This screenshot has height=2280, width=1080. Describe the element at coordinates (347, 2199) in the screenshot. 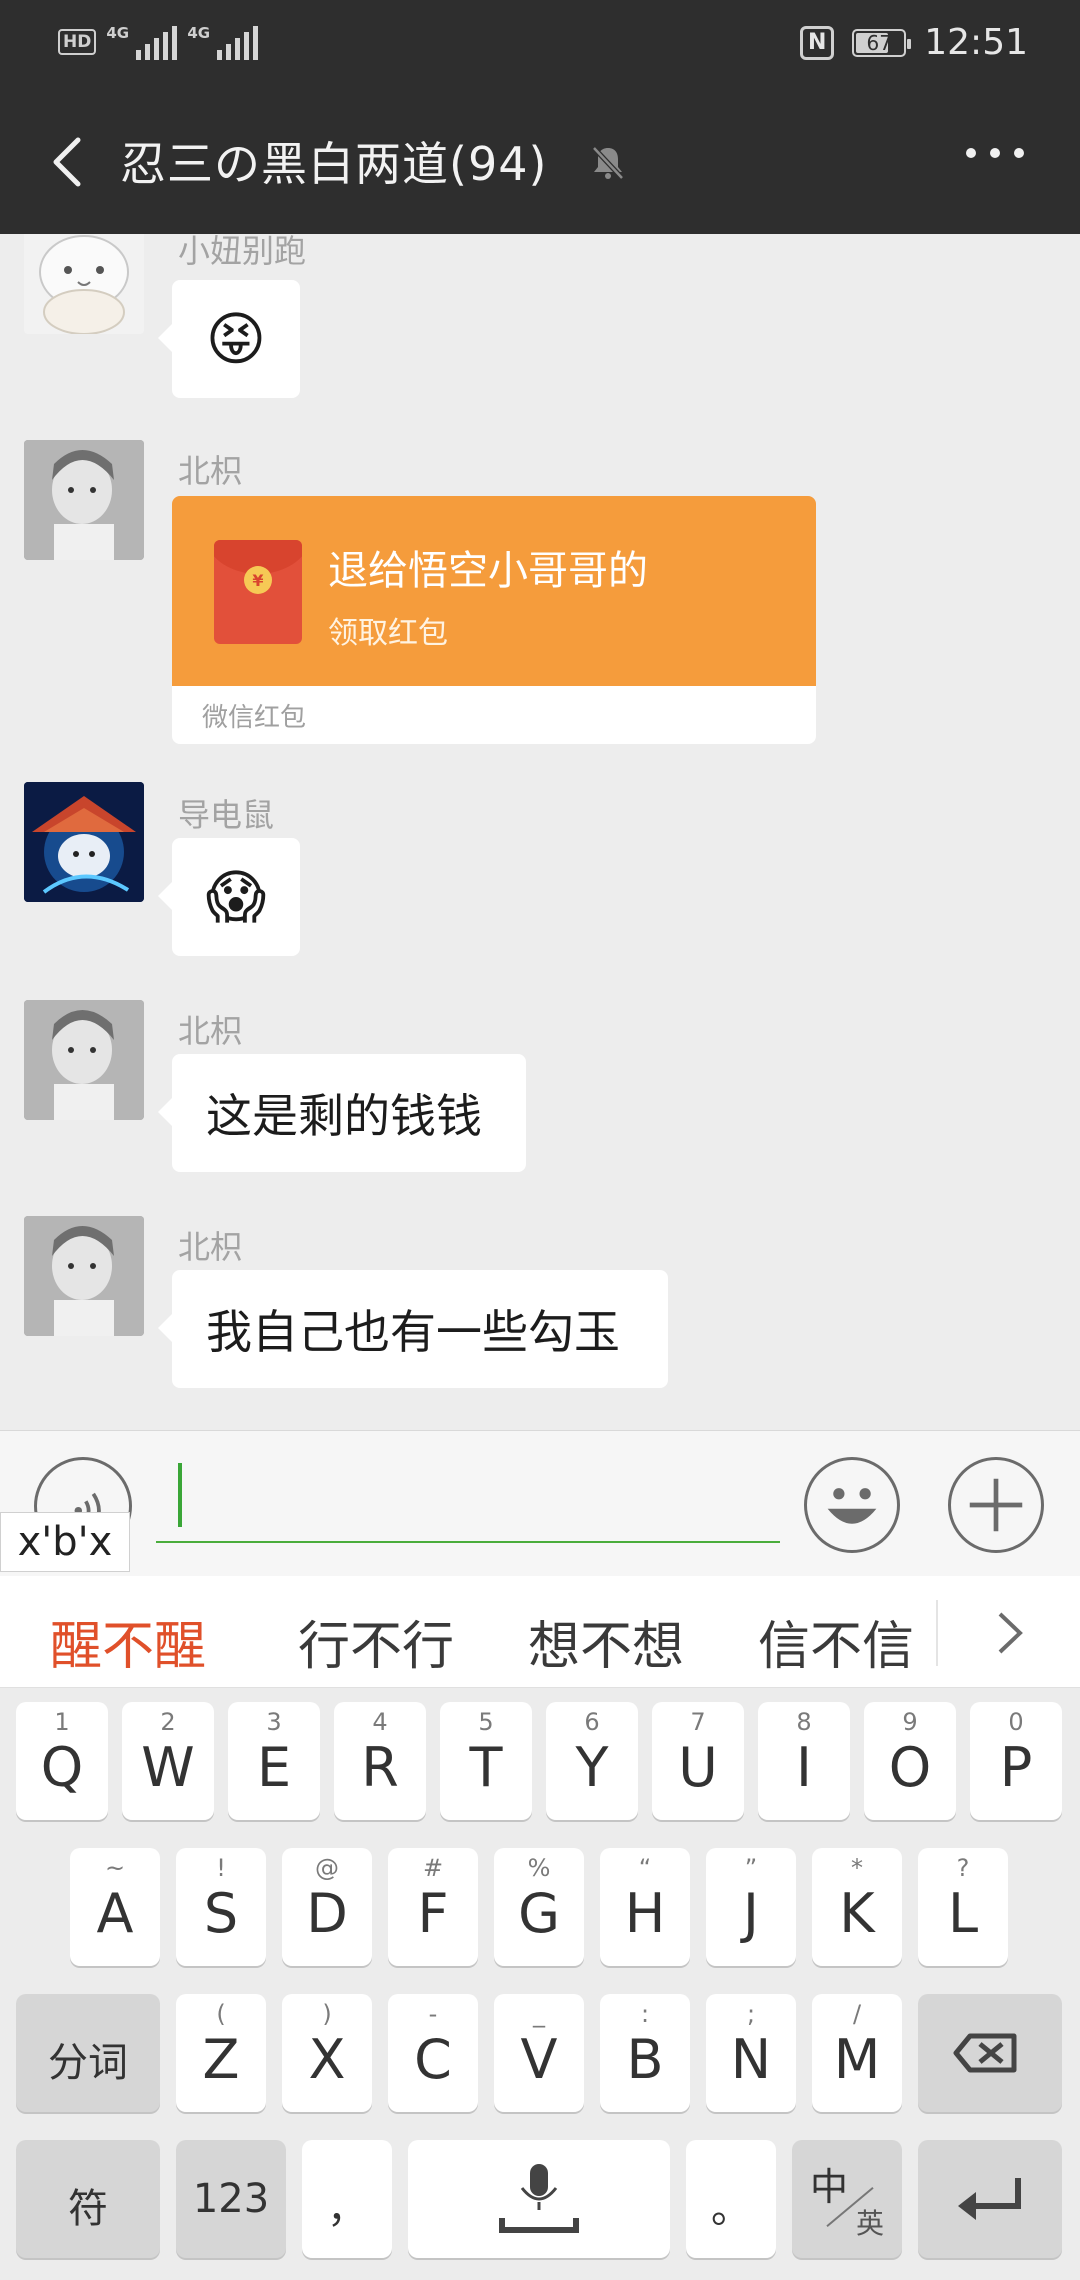

I see `comma-key: ，` at that location.